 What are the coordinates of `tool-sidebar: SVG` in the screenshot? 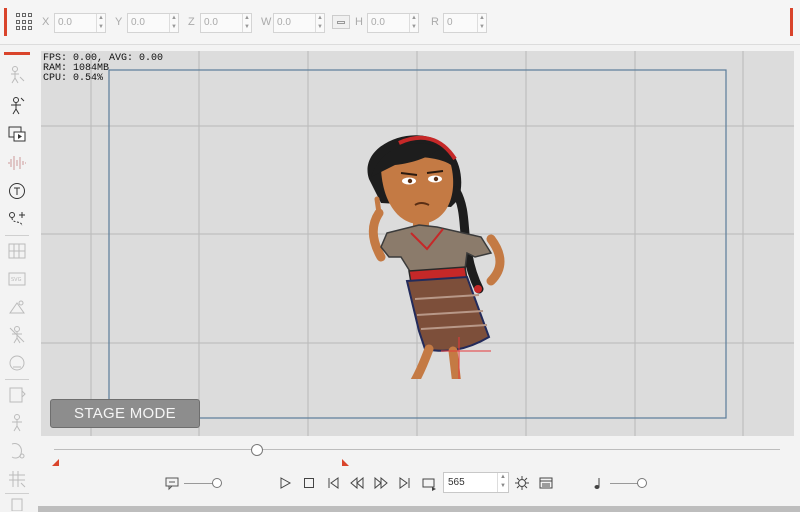 It's located at (17, 278).